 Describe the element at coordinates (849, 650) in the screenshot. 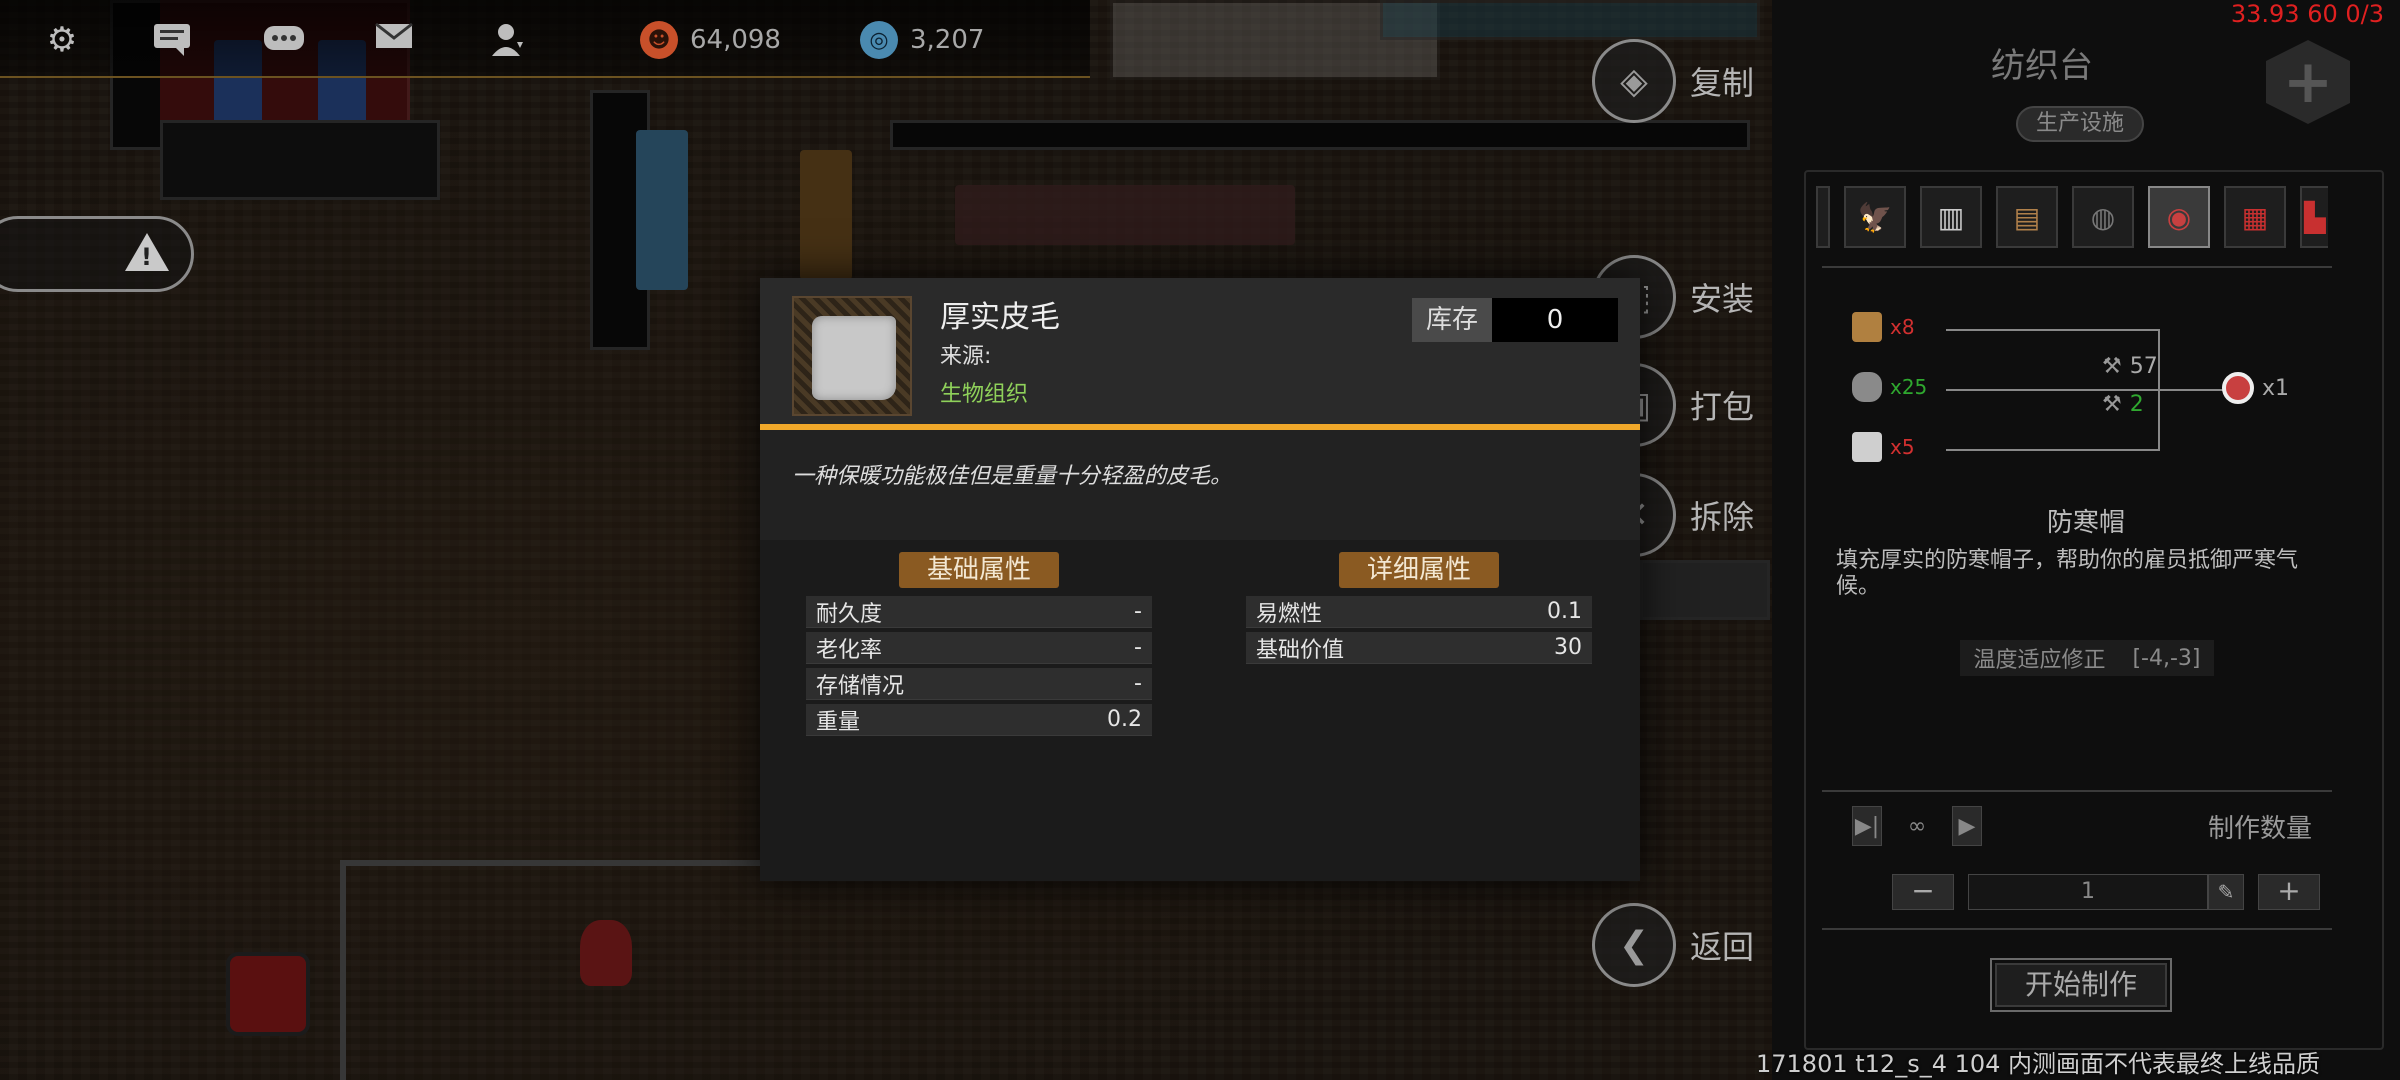

I see `attr-name: 老化率` at that location.